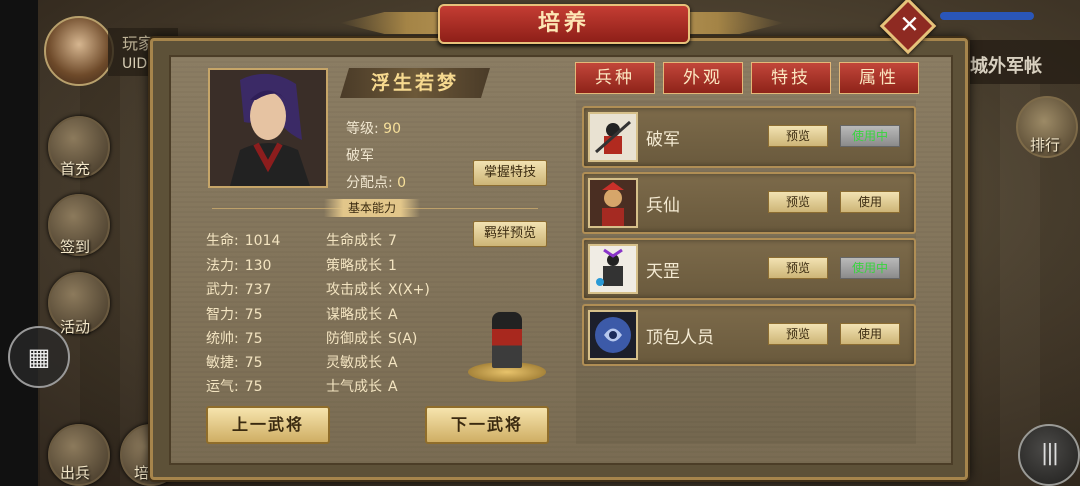 The image size is (1080, 486). Describe the element at coordinates (749, 203) in the screenshot. I see `unit-row-bingxian: 兵仙 预览 使用` at that location.